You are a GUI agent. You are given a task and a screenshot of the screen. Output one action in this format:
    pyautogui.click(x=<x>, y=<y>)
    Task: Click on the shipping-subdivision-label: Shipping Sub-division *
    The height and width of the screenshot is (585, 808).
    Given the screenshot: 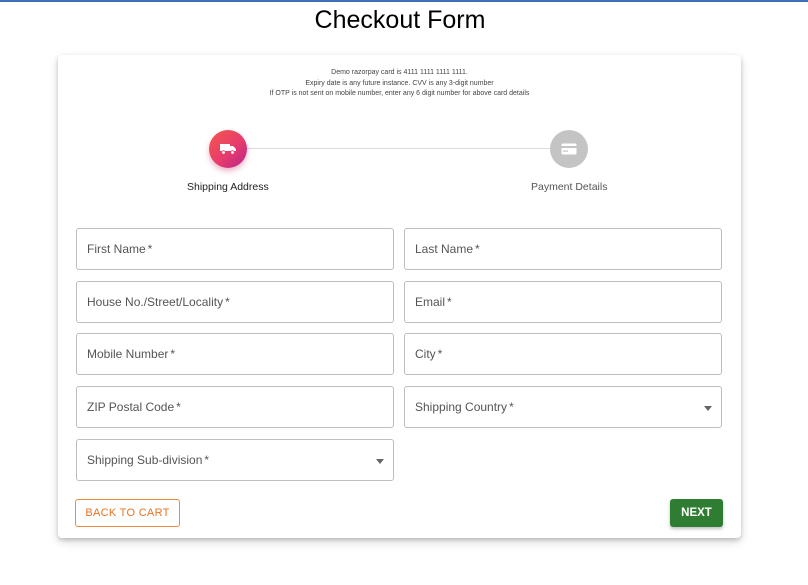 What is the action you would take?
    pyautogui.click(x=148, y=460)
    